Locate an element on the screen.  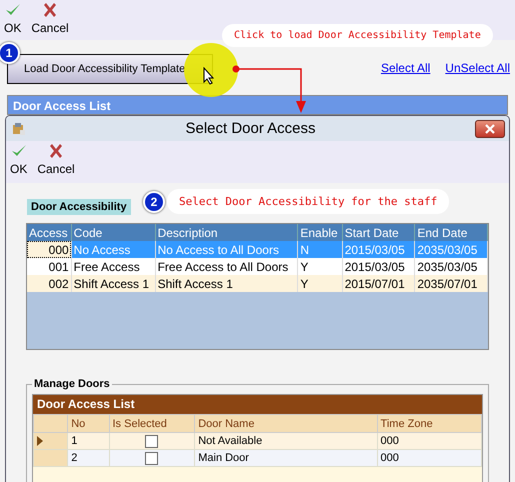
click-highlight is located at coordinates (211, 70).